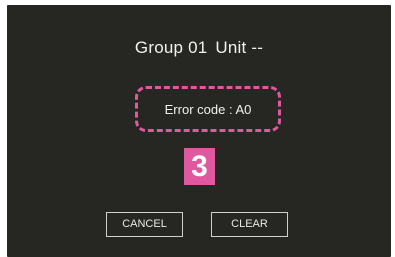 Image resolution: width=395 pixels, height=257 pixels. I want to click on clear-button: CLEAR, so click(249, 224).